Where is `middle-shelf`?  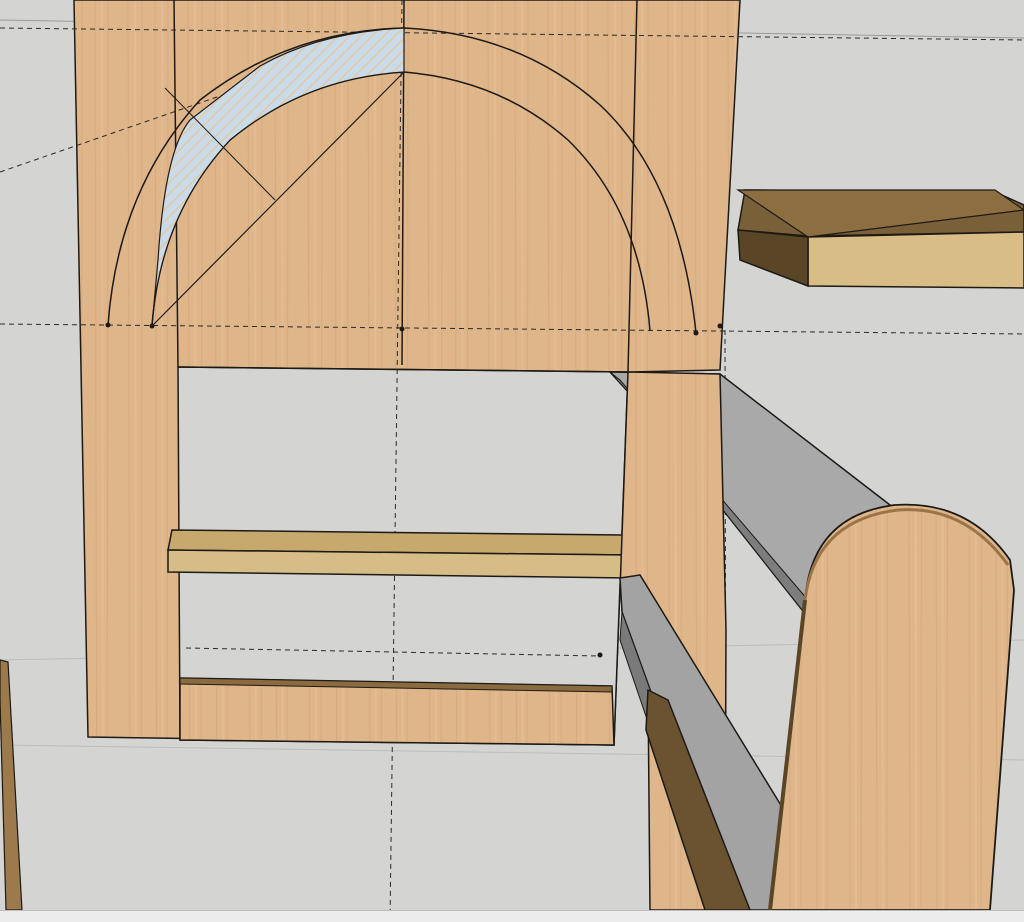 middle-shelf is located at coordinates (399, 554).